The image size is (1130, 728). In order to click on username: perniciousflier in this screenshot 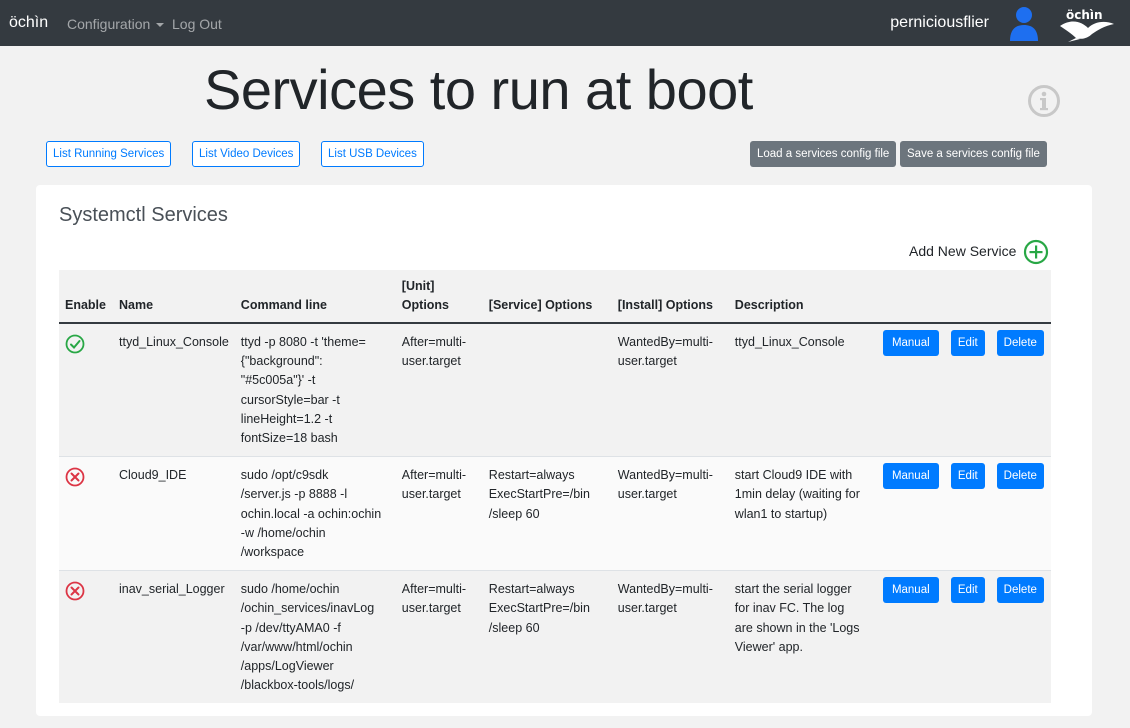, I will do `click(939, 22)`.